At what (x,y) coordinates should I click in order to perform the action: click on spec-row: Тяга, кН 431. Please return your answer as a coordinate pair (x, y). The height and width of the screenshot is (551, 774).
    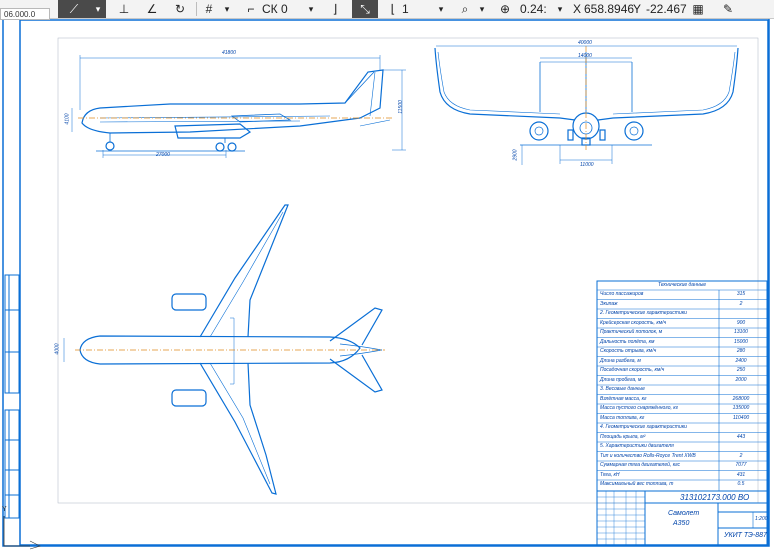
    Looking at the image, I should click on (682, 475).